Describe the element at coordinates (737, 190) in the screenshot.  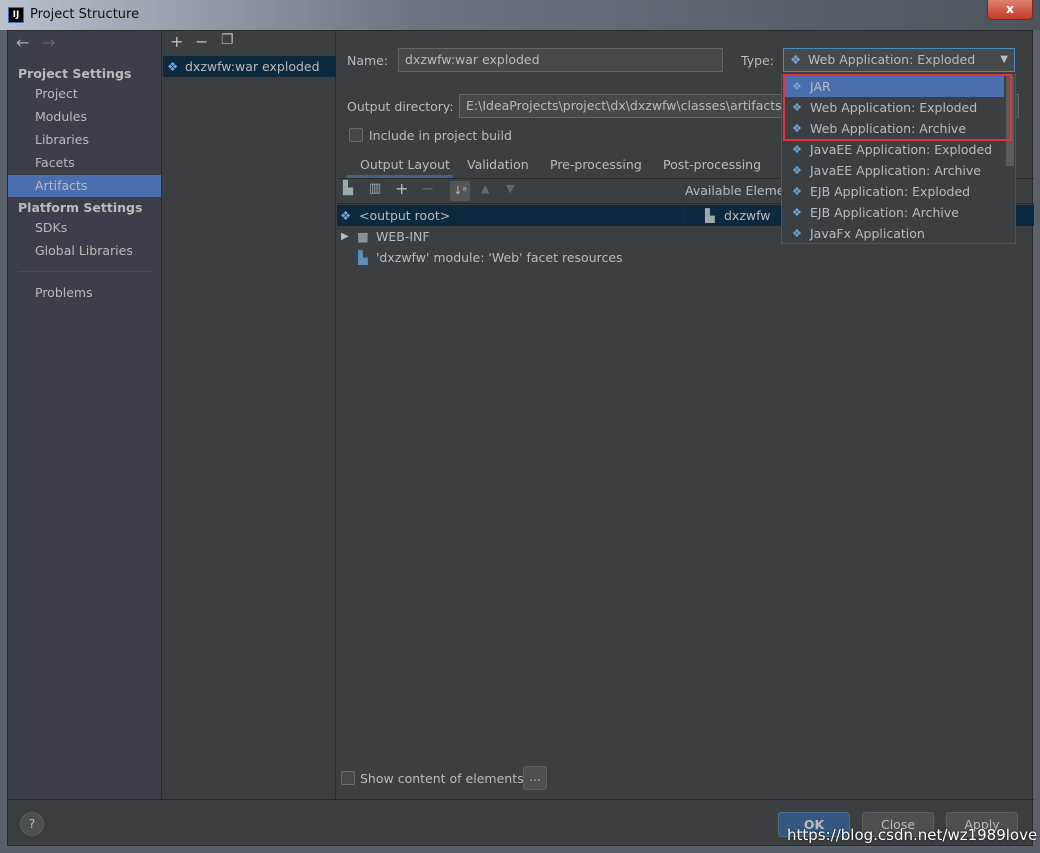
I see `available-elements-label: Available Elemer` at that location.